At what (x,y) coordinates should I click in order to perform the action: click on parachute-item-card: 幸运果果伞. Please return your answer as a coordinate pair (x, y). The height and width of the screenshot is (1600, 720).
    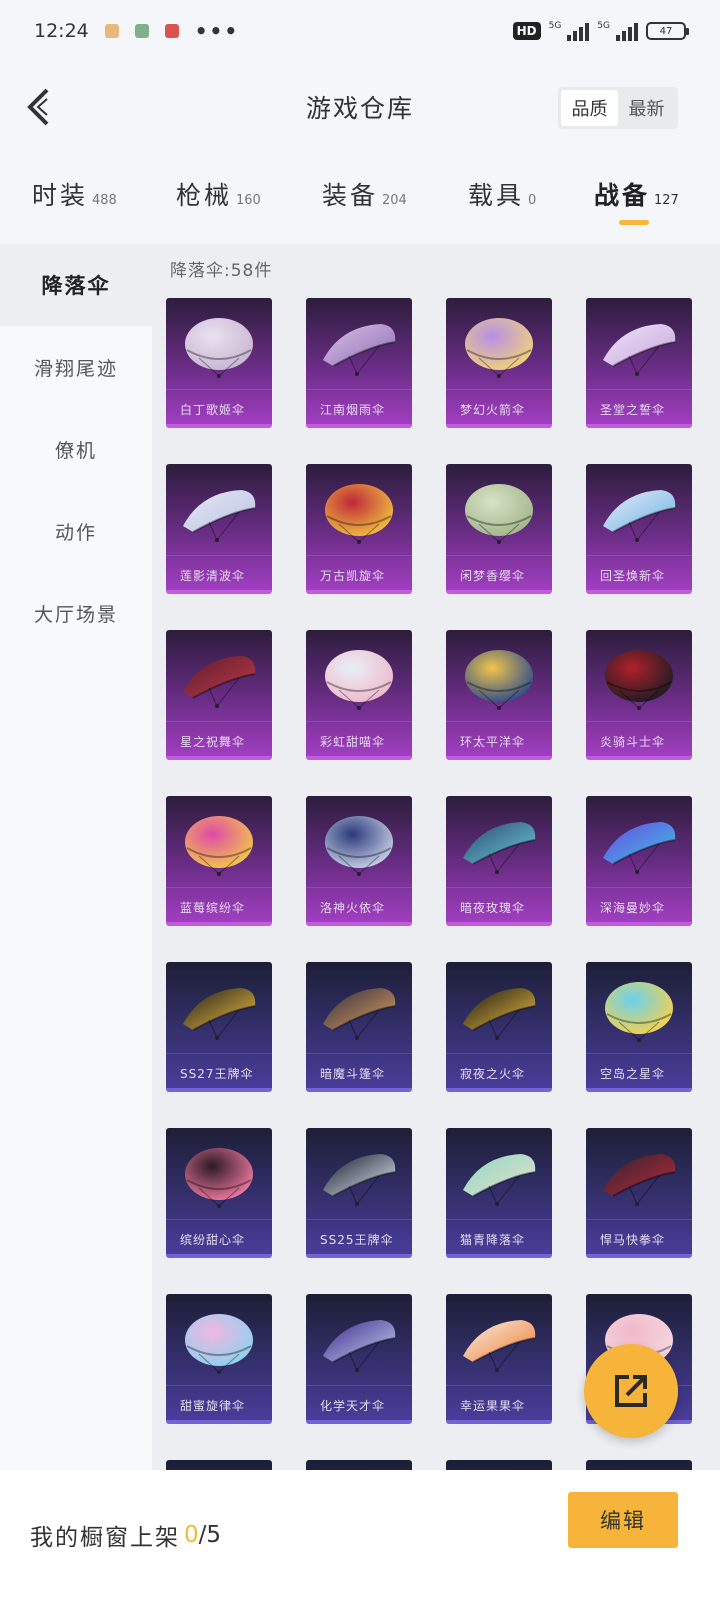
    Looking at the image, I should click on (499, 1359).